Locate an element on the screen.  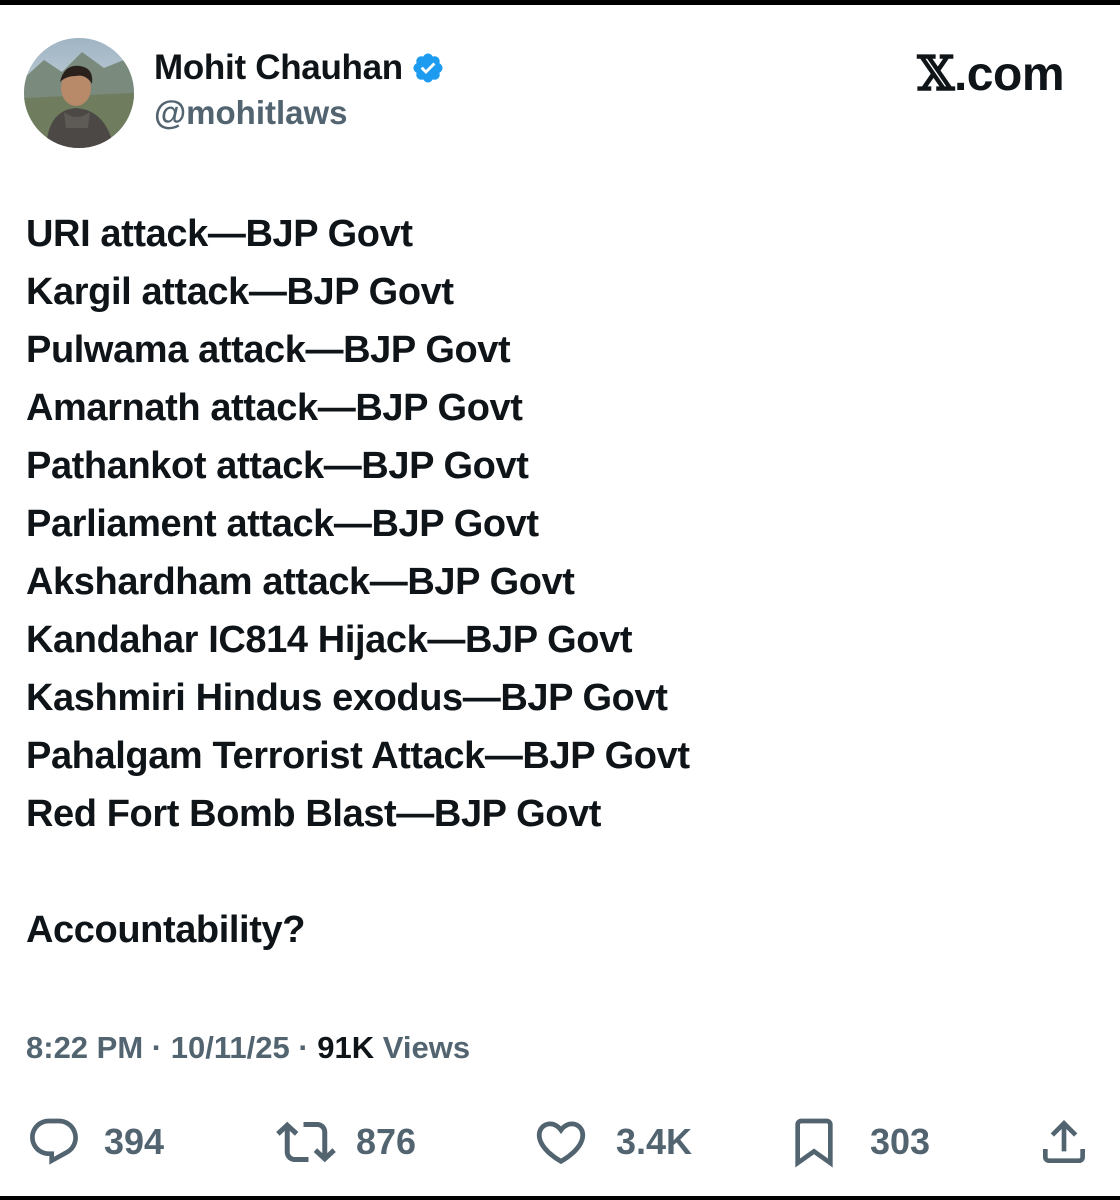
like-count: 3.4K is located at coordinates (654, 1141).